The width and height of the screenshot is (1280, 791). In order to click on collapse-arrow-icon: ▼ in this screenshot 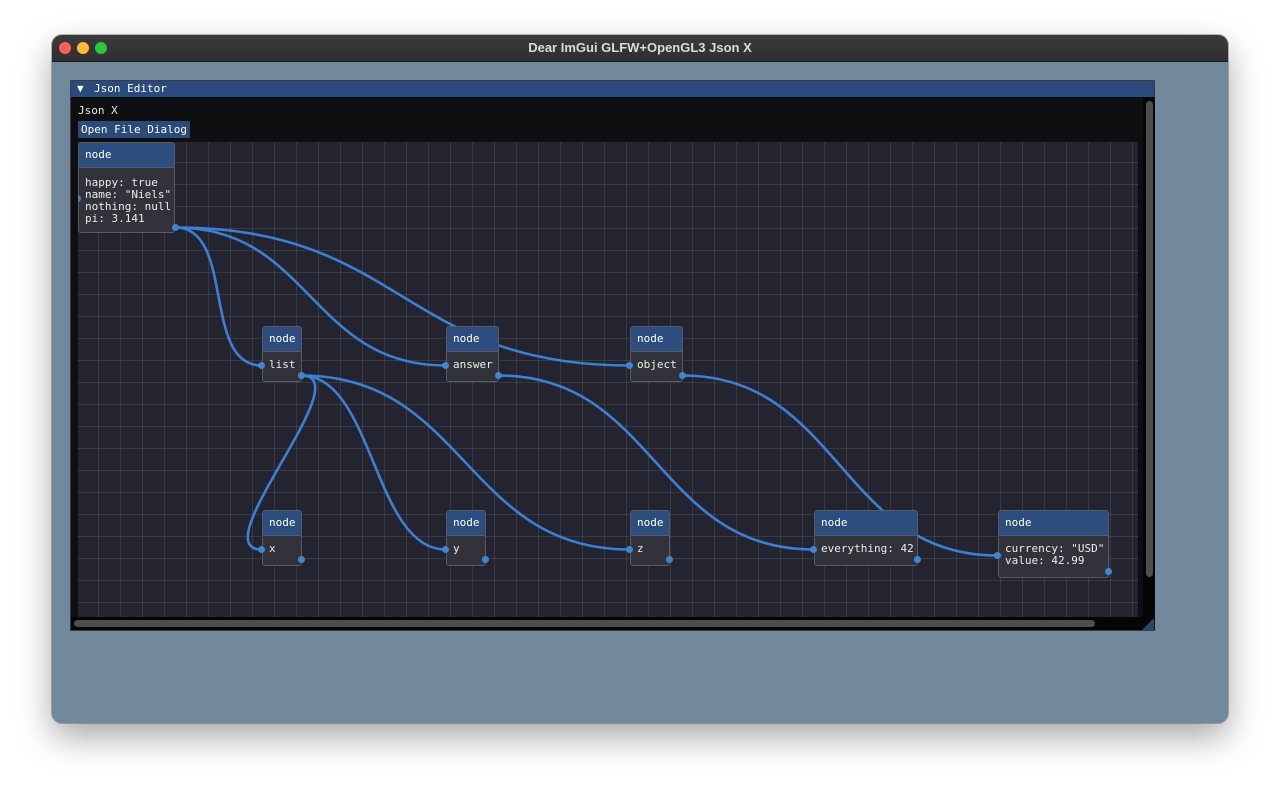, I will do `click(80, 89)`.